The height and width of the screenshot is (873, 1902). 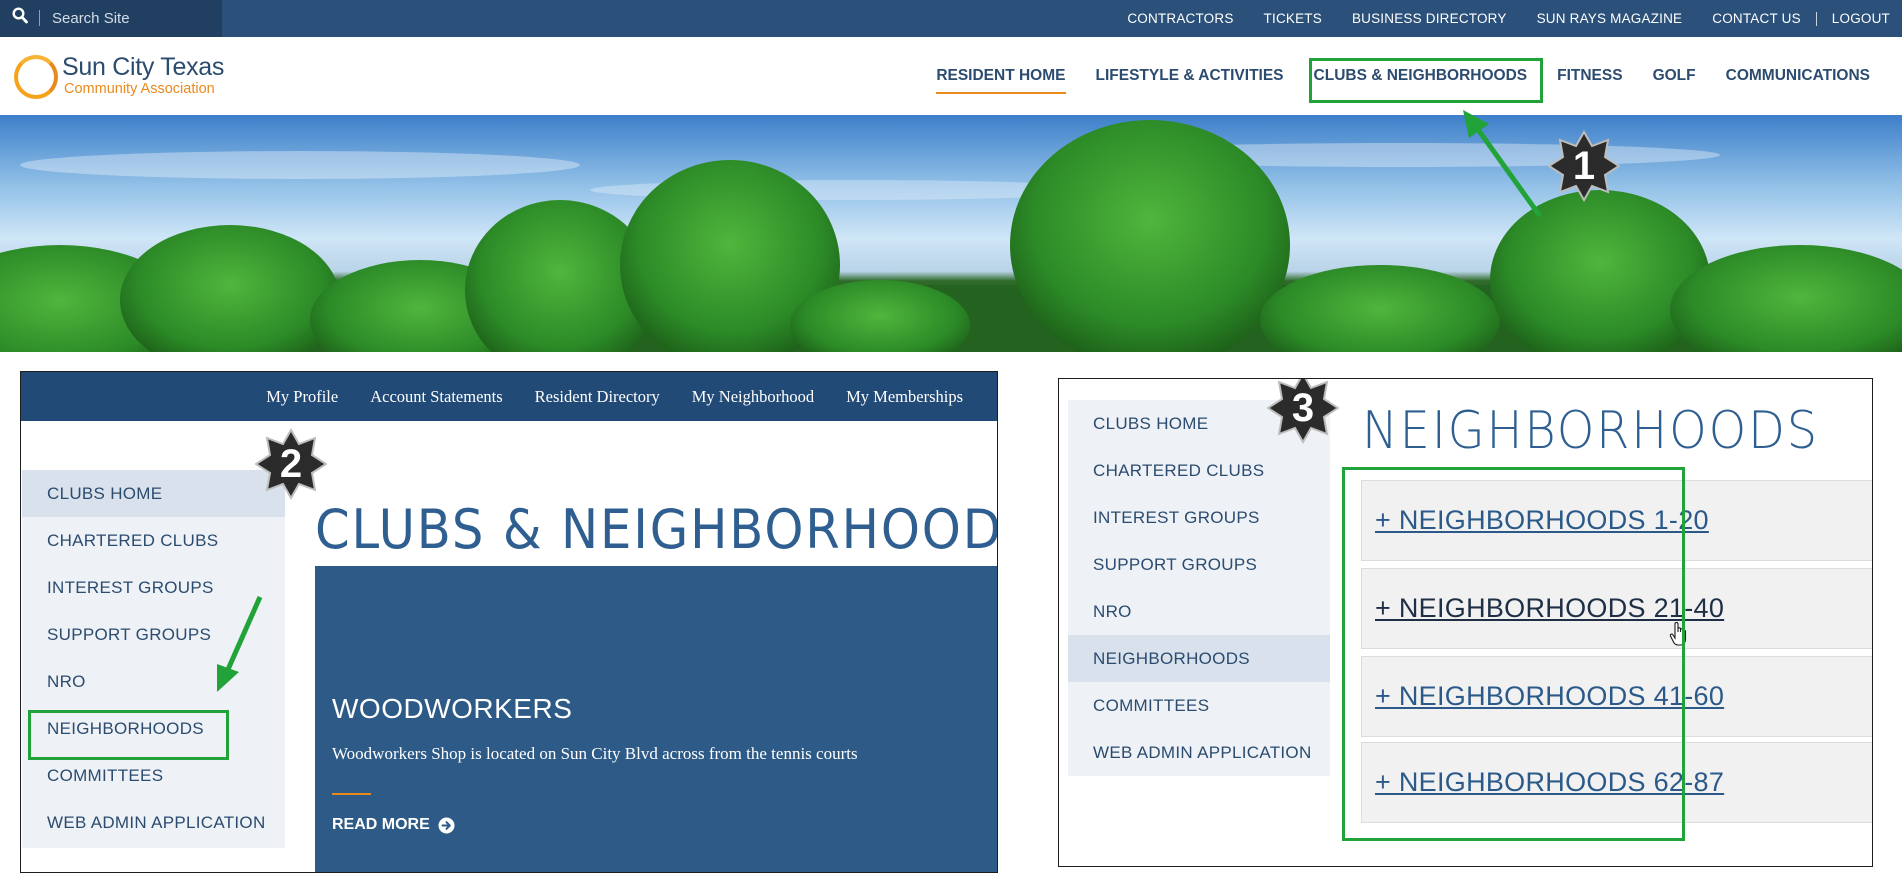 I want to click on highlight-box-clubs-nav, so click(x=1426, y=80).